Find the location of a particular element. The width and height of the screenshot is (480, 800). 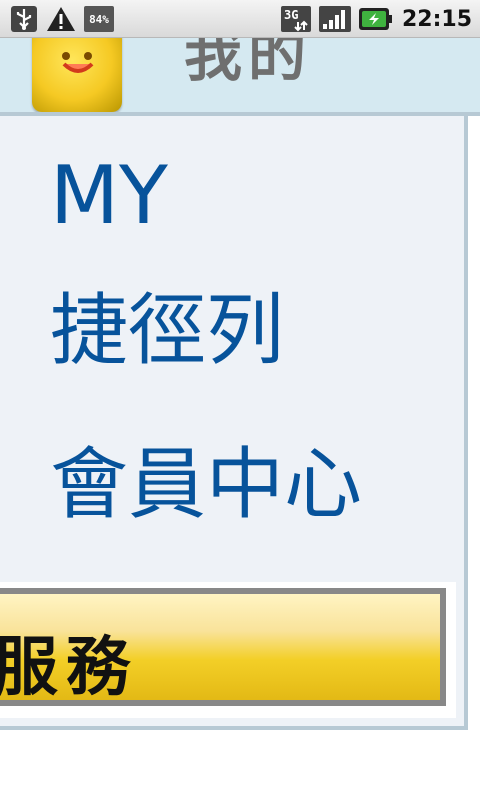

avatar is located at coordinates (77, 75).